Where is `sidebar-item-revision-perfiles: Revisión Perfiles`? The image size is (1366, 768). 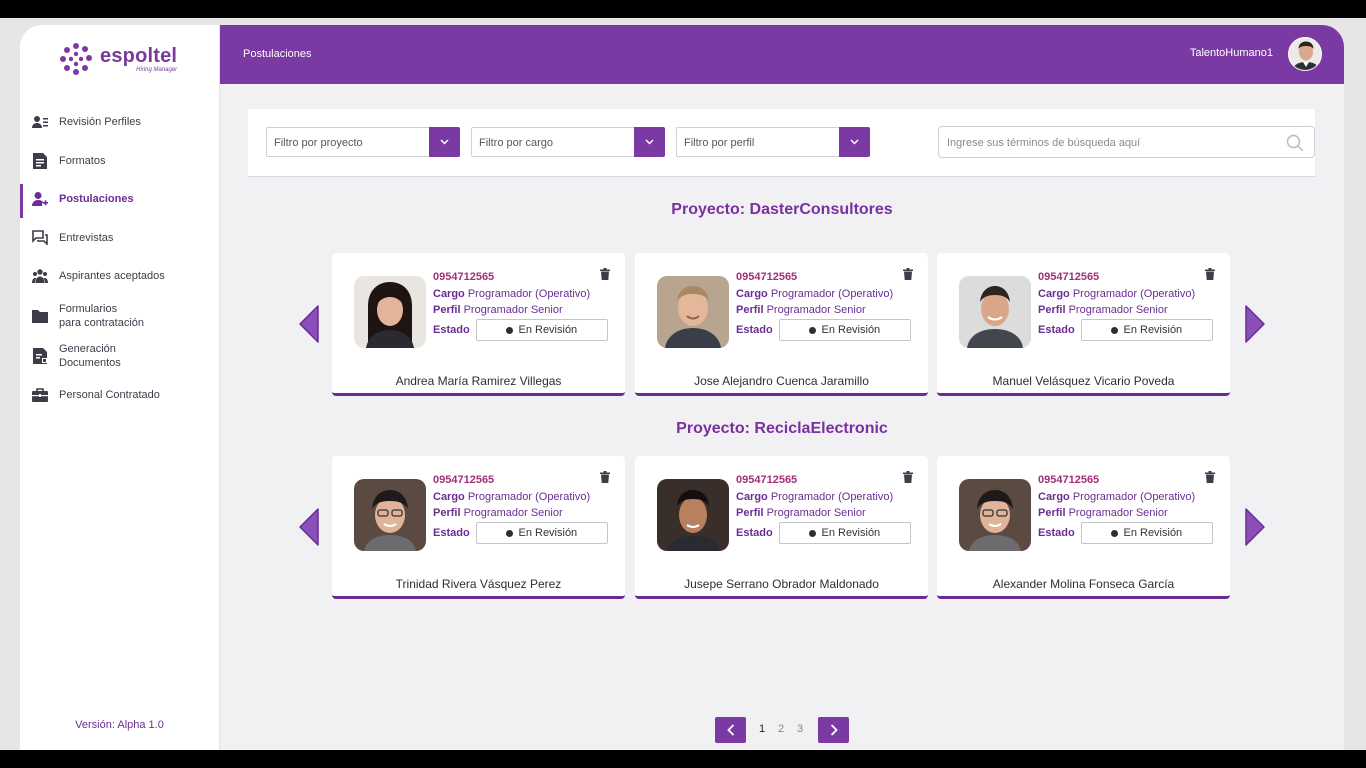 sidebar-item-revision-perfiles: Revisión Perfiles is located at coordinates (119, 122).